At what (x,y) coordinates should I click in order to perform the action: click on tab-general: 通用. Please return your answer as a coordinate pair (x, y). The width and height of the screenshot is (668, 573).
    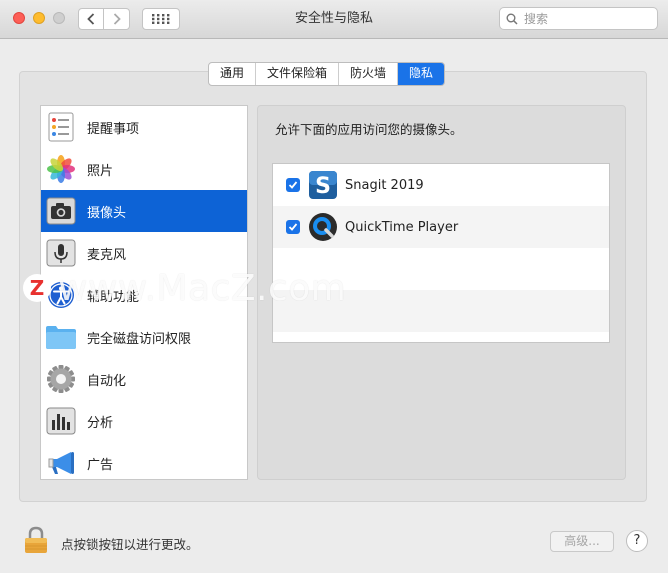
    Looking at the image, I should click on (233, 74).